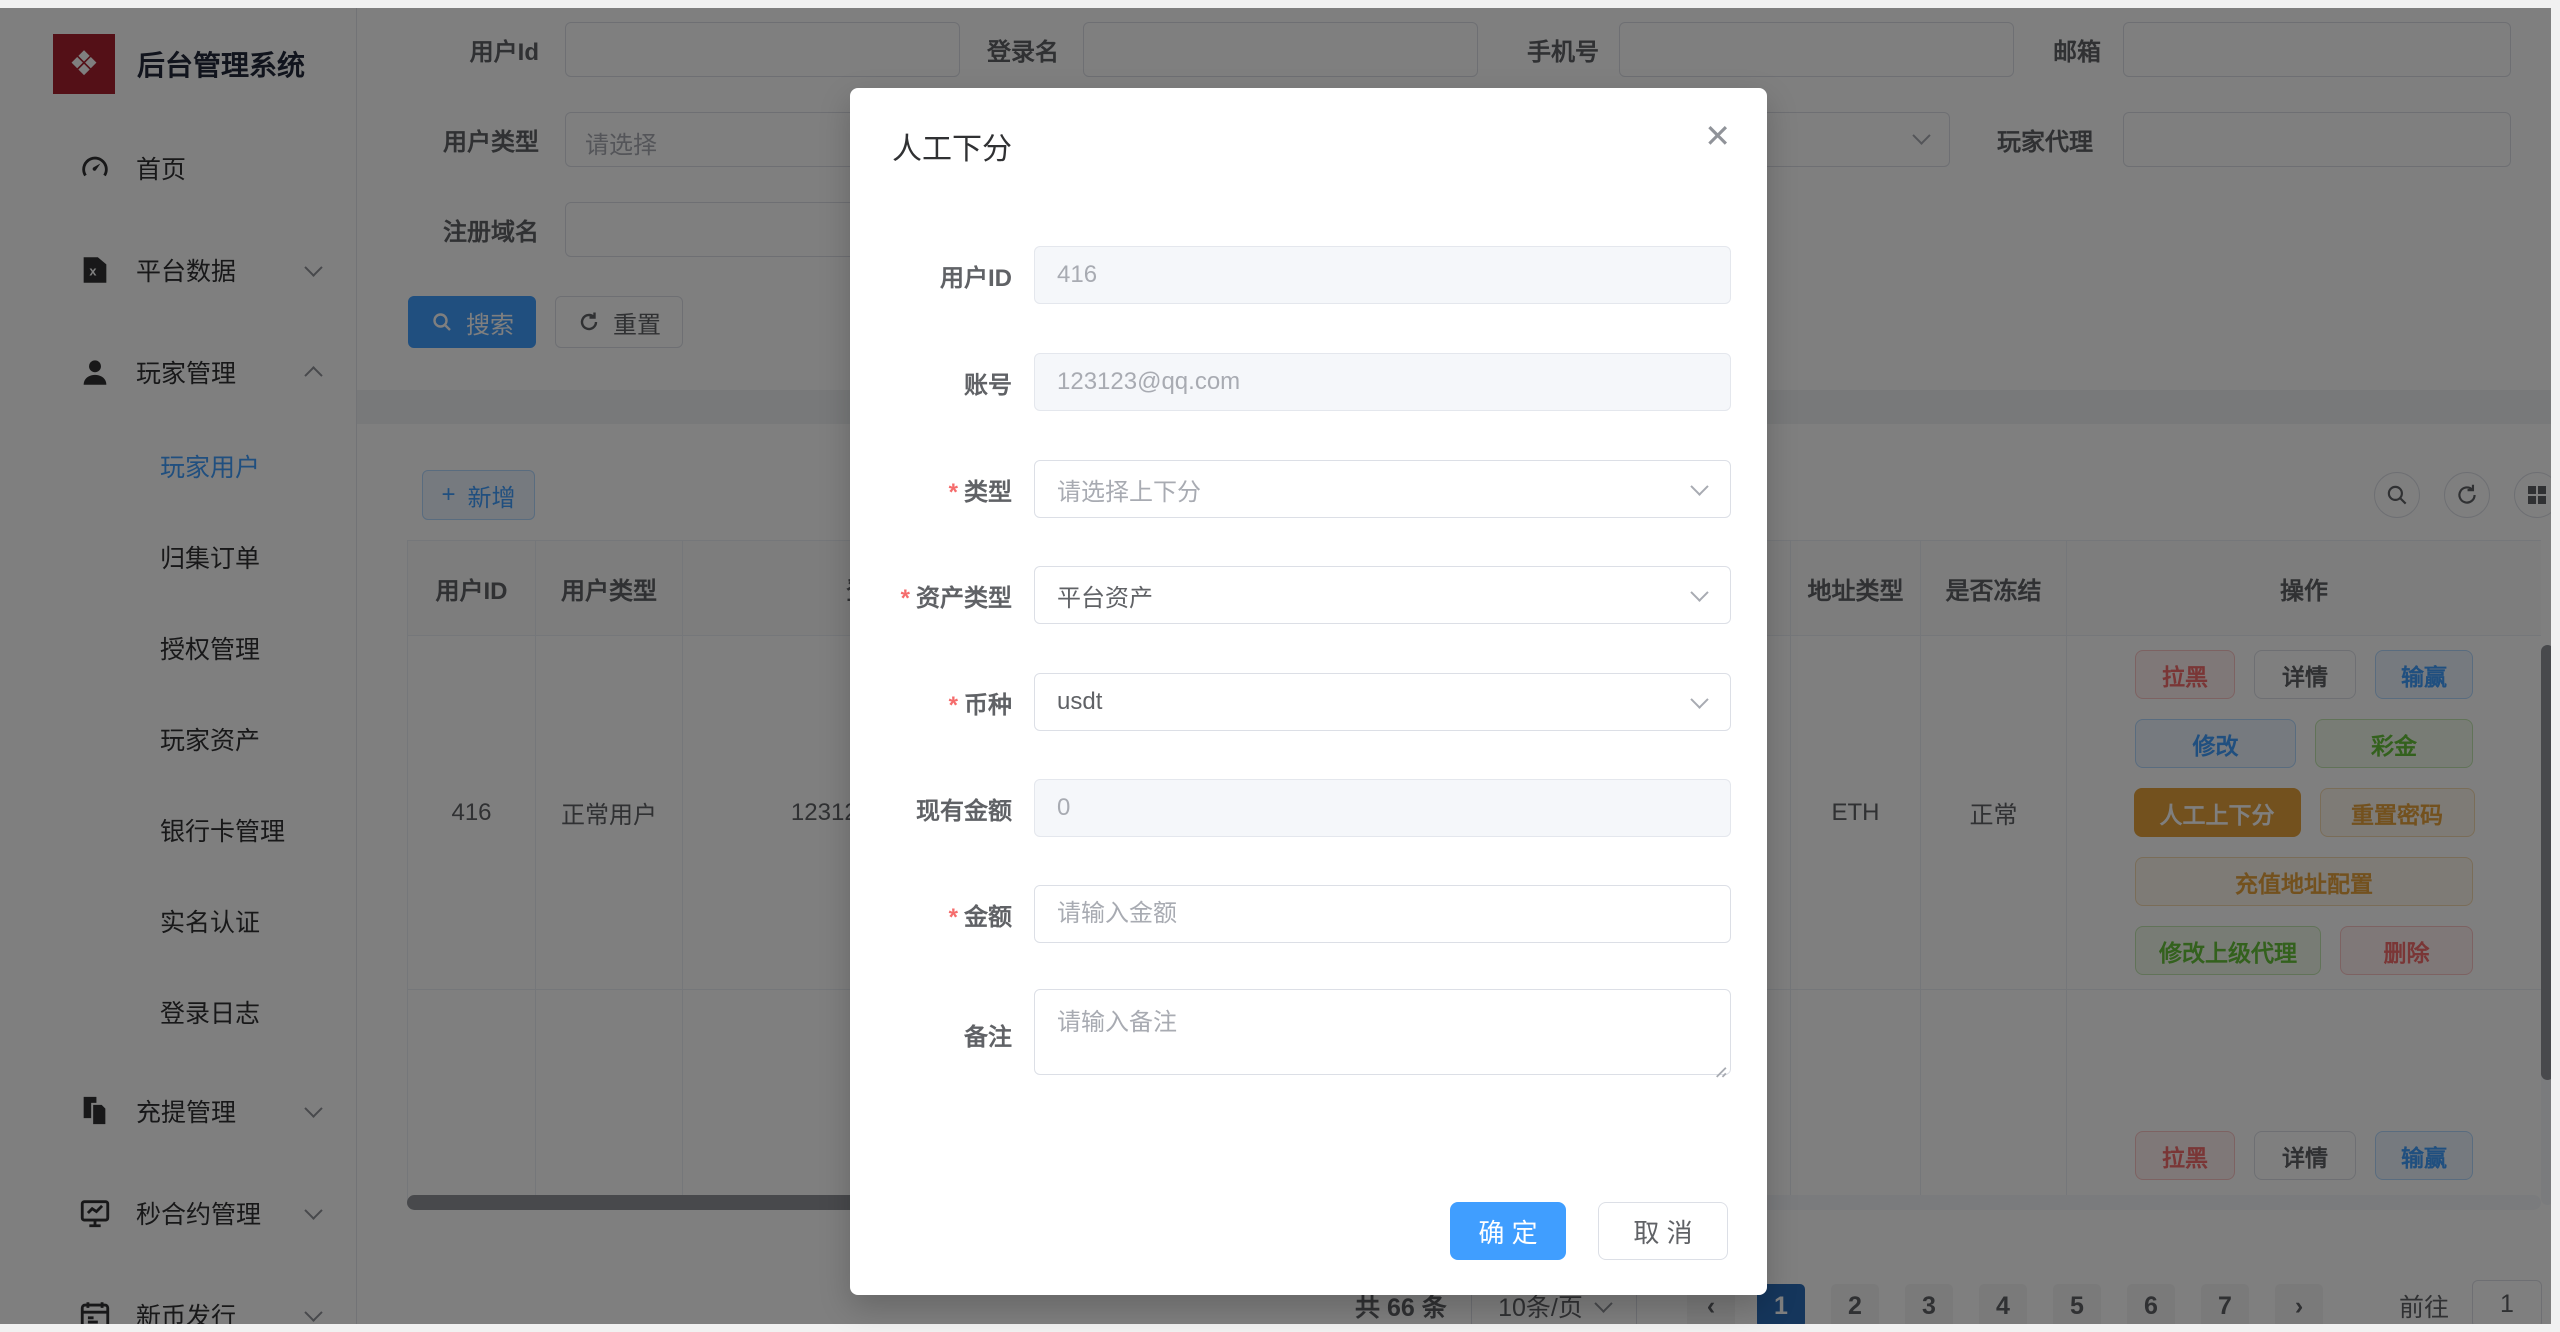 The height and width of the screenshot is (1332, 2560). What do you see at coordinates (1382, 702) in the screenshot?
I see `currency-select: usdt` at bounding box center [1382, 702].